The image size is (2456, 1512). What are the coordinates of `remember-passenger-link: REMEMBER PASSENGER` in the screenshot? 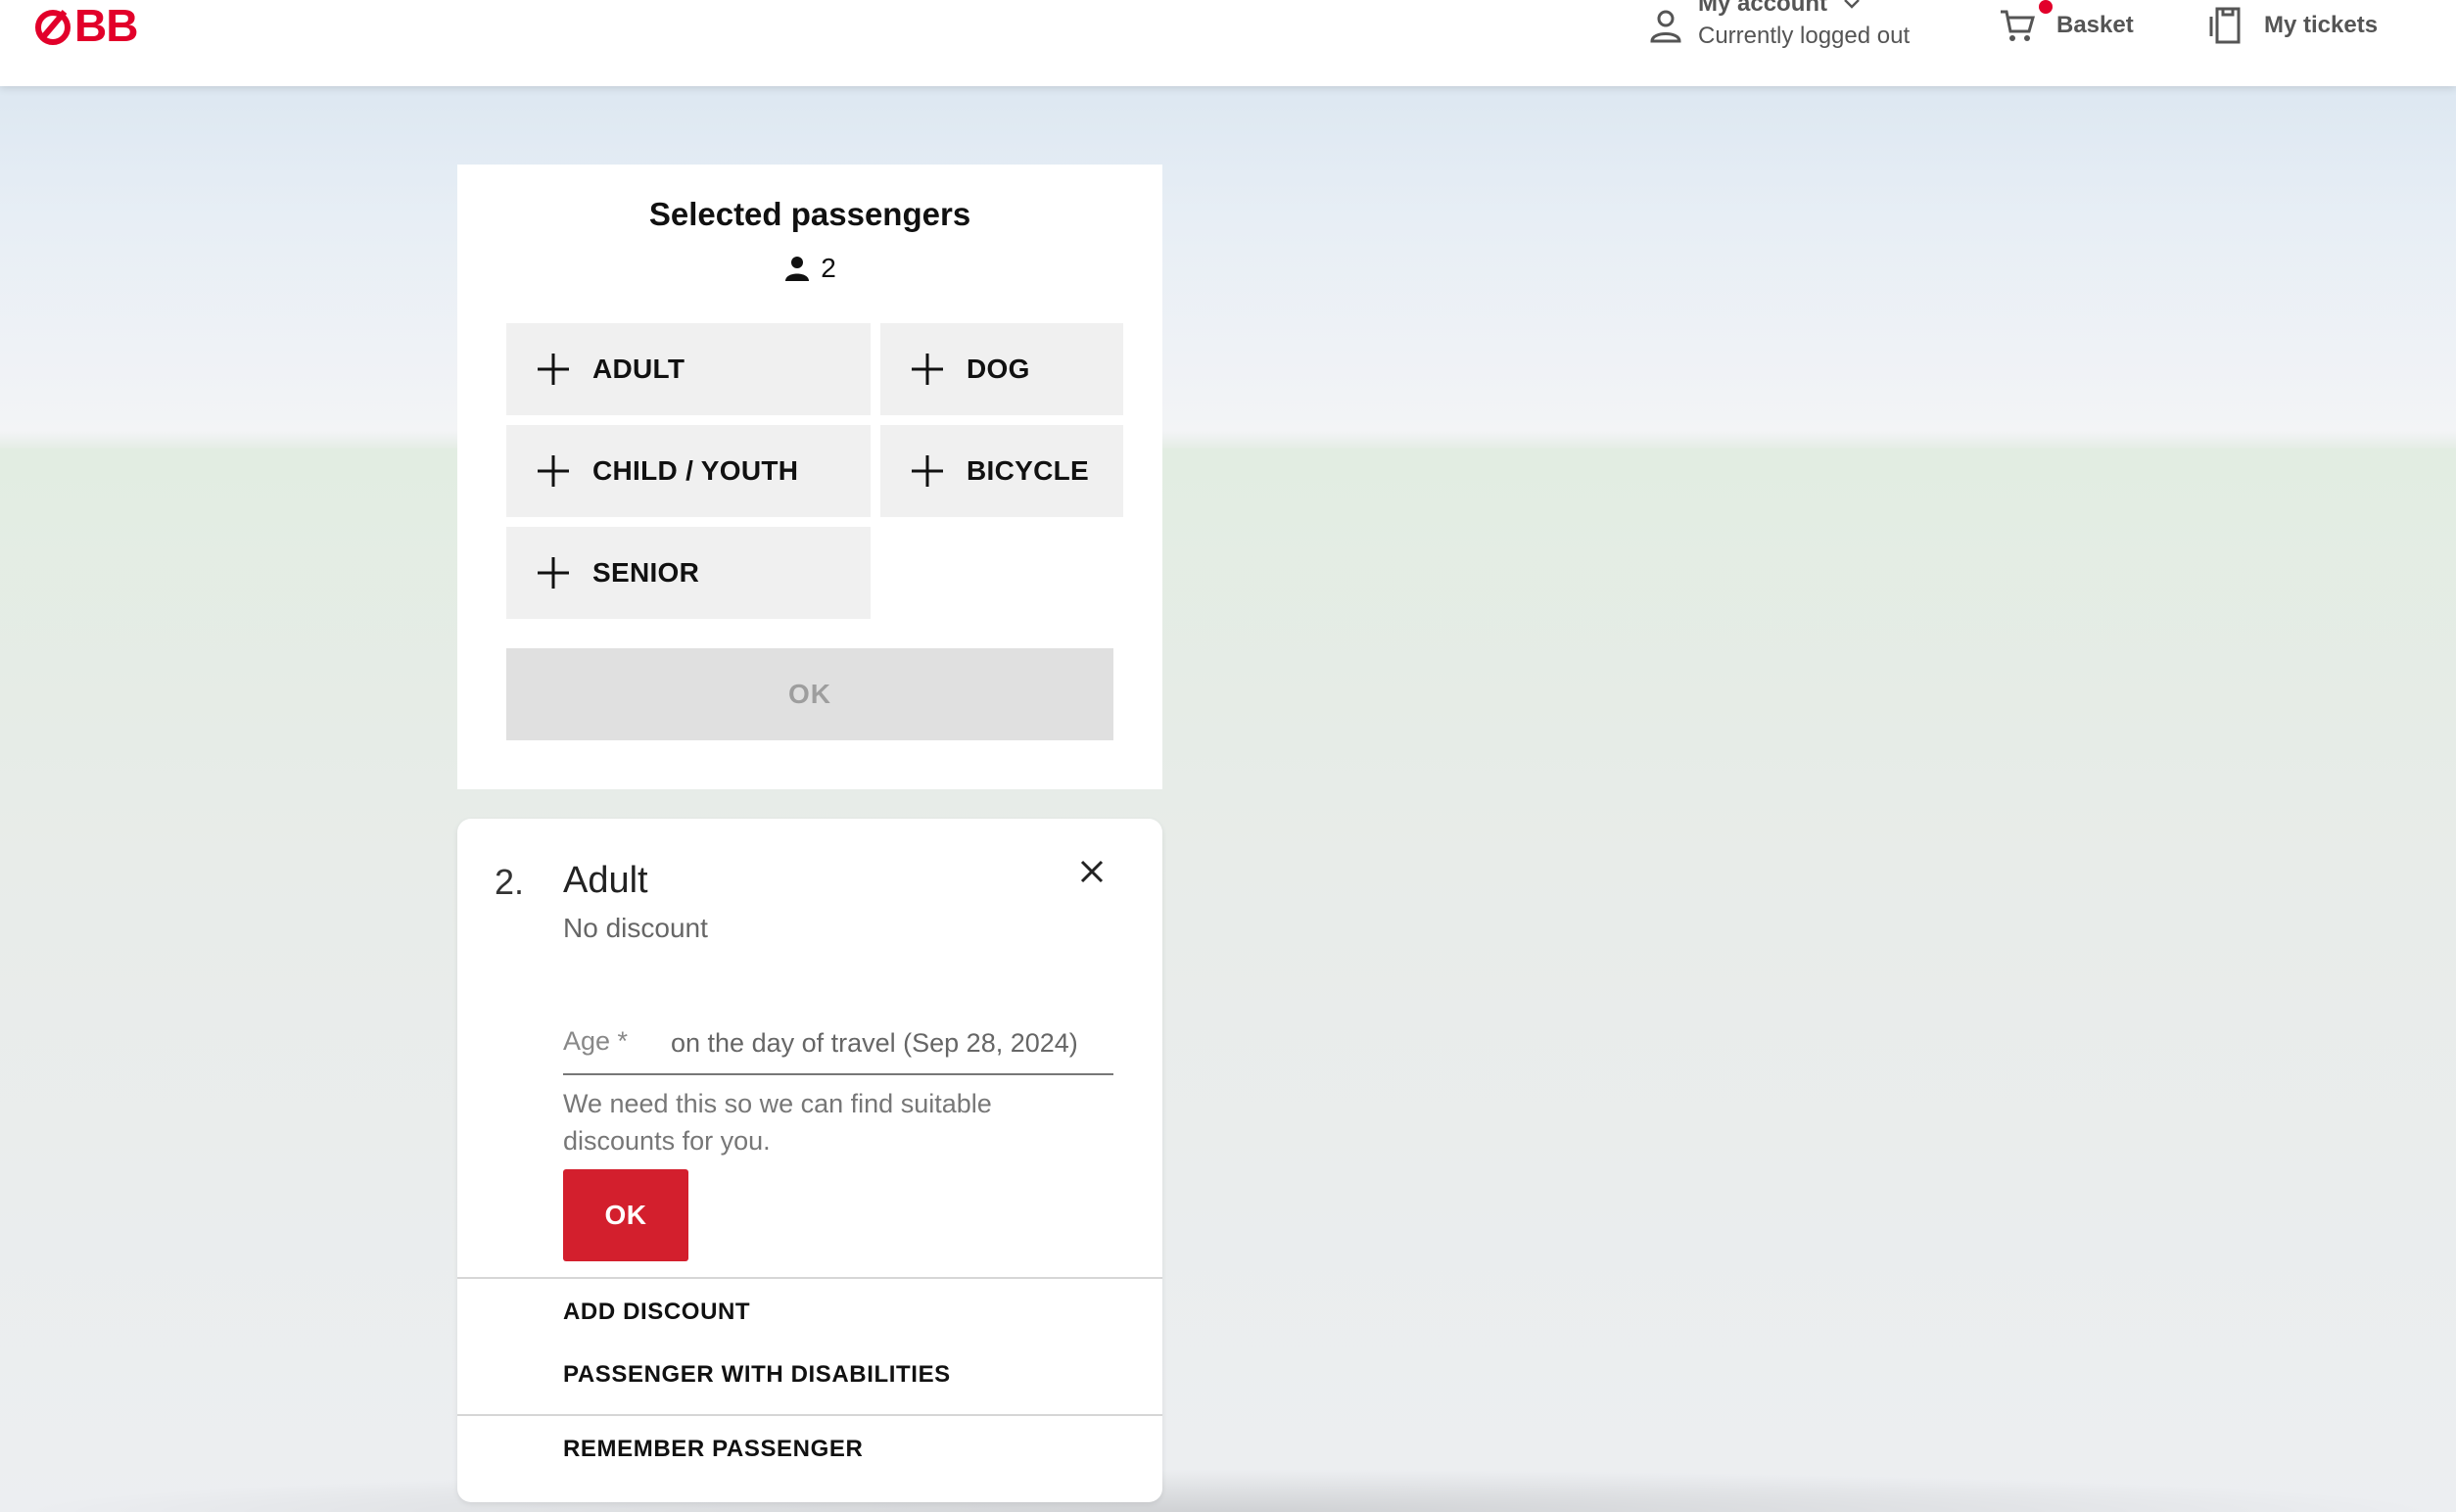 It's located at (713, 1449).